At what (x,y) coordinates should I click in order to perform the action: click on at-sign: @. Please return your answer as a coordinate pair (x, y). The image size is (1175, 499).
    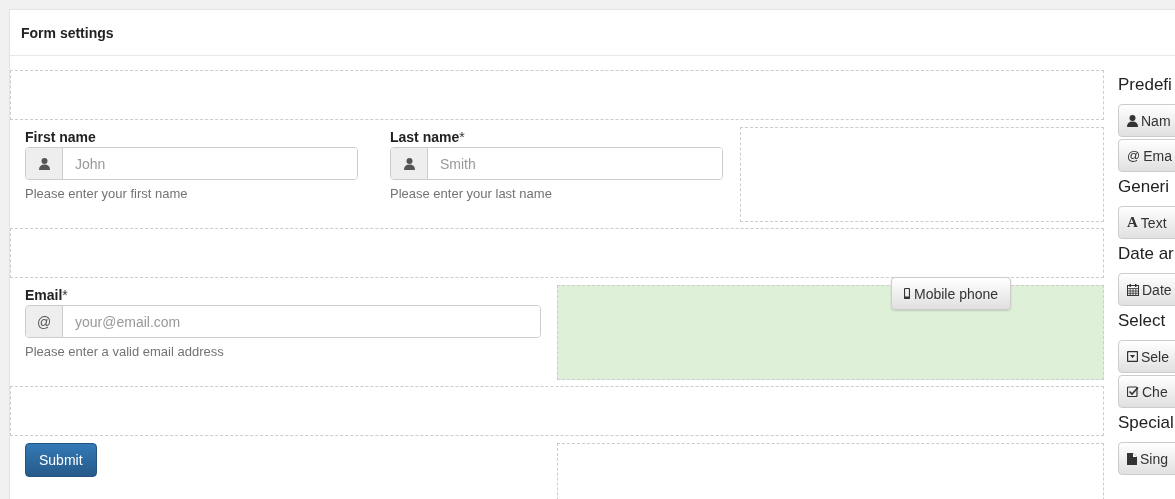
    Looking at the image, I should click on (44, 321).